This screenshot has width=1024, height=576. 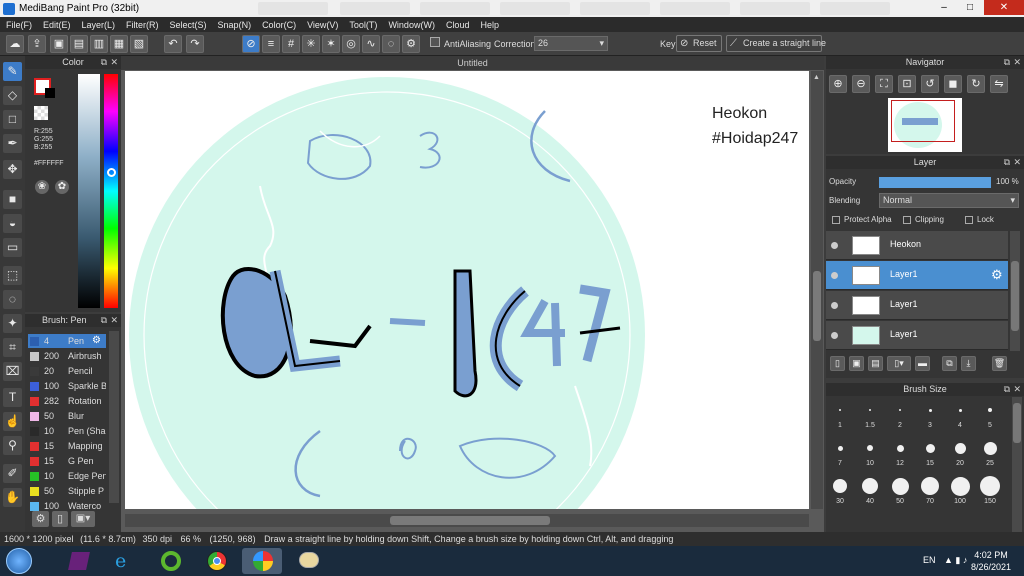 I want to click on brush-list-item: 282 Rotation, so click(x=67, y=401).